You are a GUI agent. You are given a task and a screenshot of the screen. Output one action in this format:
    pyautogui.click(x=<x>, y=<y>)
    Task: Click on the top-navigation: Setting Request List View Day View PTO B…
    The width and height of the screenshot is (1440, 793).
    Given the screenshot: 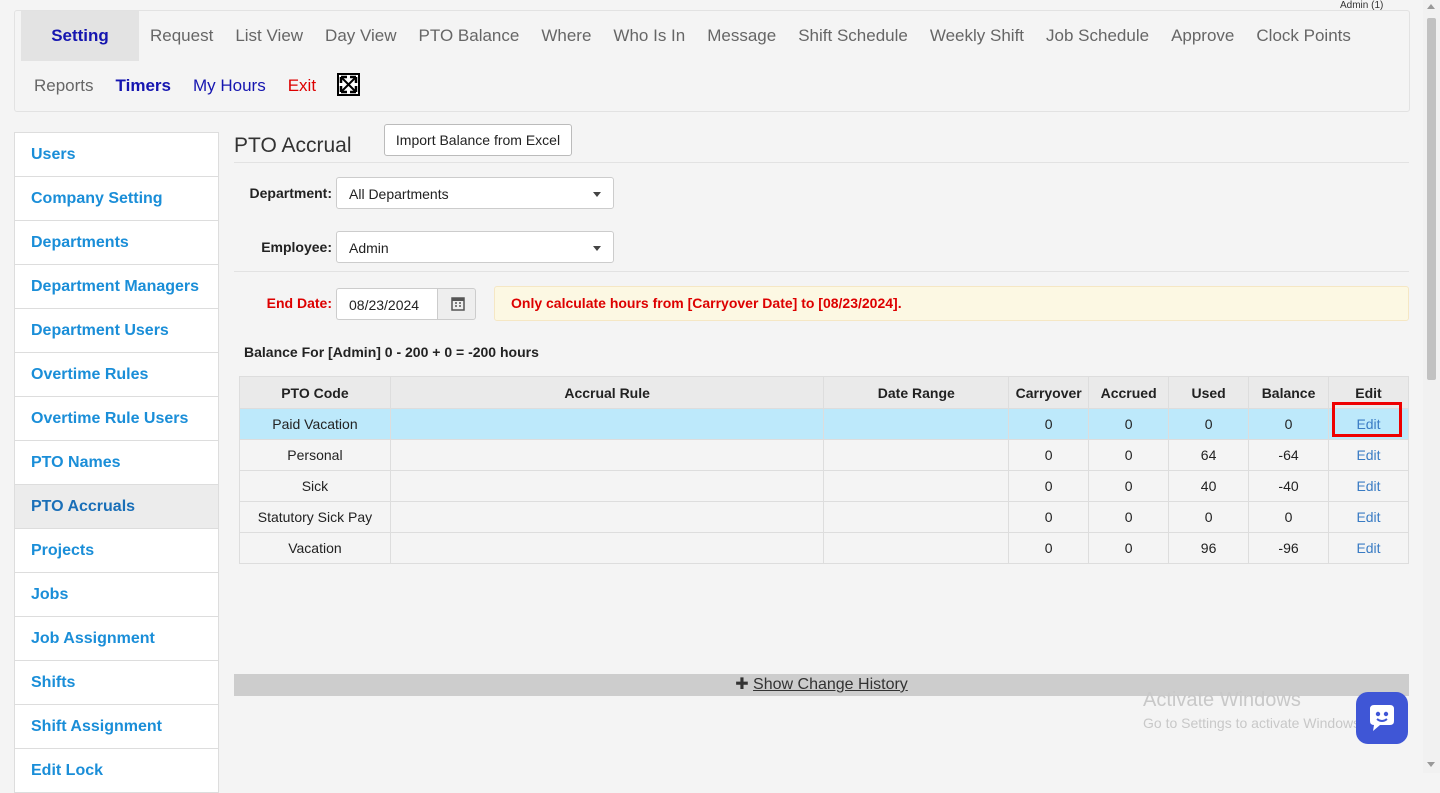 What is the action you would take?
    pyautogui.click(x=712, y=61)
    